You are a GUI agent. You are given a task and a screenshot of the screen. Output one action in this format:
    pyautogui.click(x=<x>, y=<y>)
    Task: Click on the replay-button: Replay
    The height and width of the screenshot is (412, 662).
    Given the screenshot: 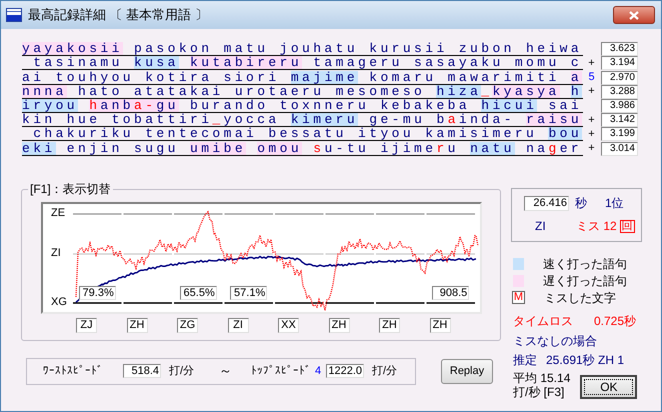 What is the action you would take?
    pyautogui.click(x=467, y=371)
    